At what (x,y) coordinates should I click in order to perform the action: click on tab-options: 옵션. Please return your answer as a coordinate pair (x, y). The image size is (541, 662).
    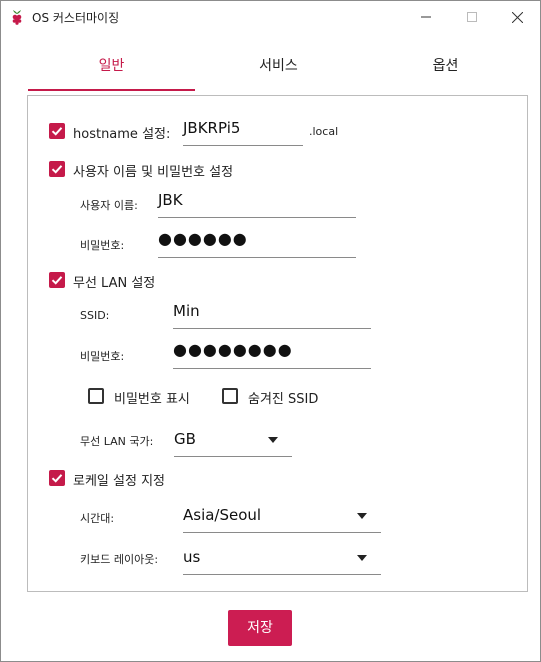
    Looking at the image, I should click on (445, 69).